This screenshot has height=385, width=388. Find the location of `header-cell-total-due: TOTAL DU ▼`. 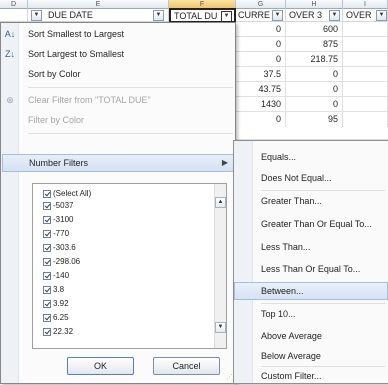

header-cell-total-due: TOTAL DU ▼ is located at coordinates (202, 15).